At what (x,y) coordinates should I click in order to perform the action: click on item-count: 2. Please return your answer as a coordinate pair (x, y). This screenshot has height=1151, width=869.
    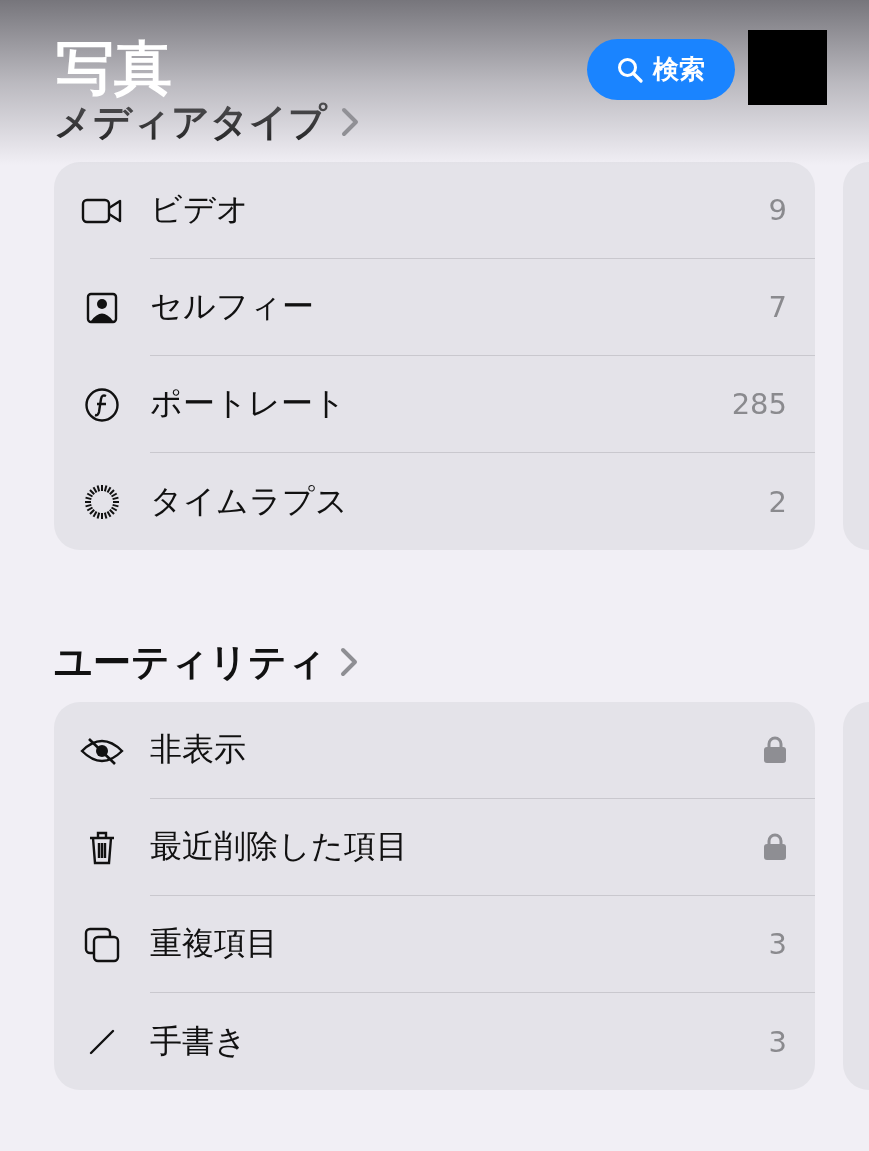
    Looking at the image, I should click on (777, 501).